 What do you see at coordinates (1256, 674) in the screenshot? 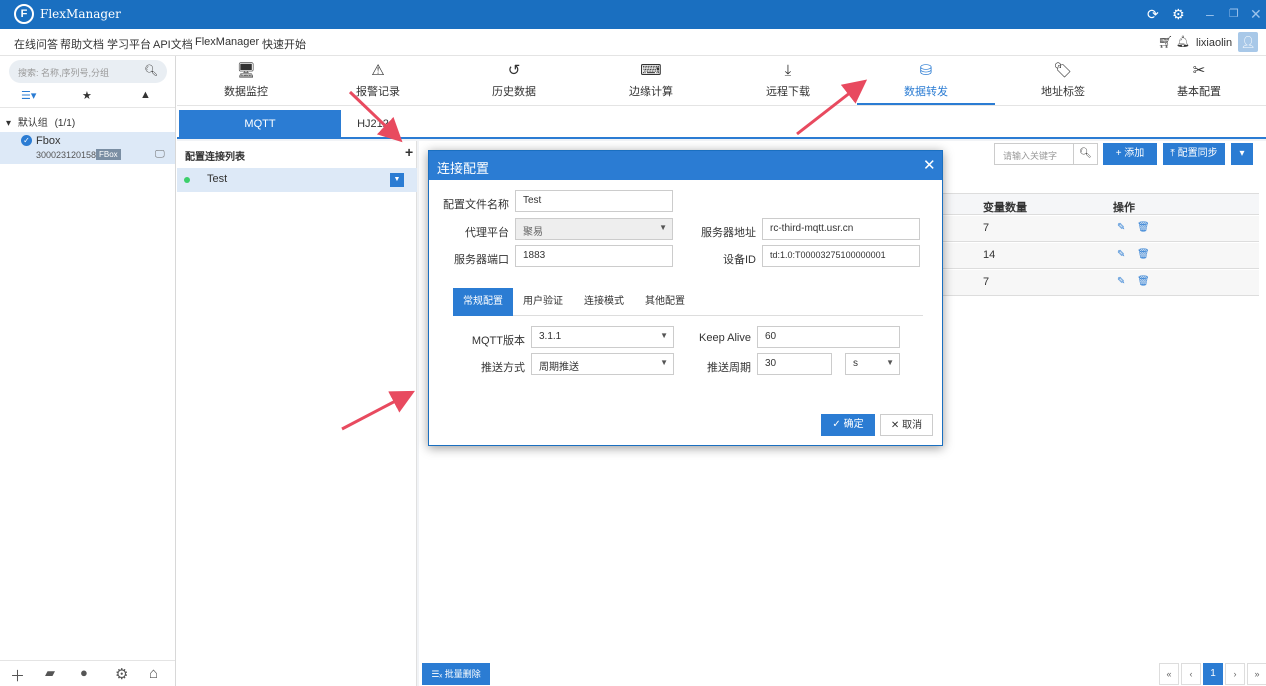
I see `last-page-icon: »` at bounding box center [1256, 674].